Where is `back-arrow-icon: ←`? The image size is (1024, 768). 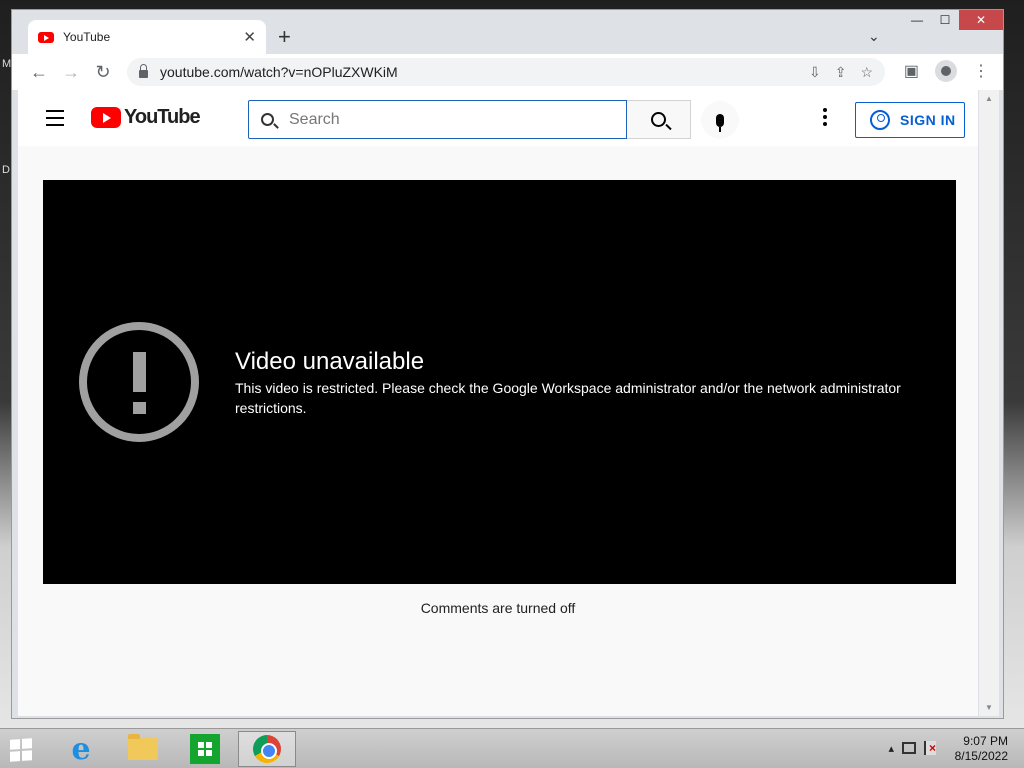 back-arrow-icon: ← is located at coordinates (39, 72).